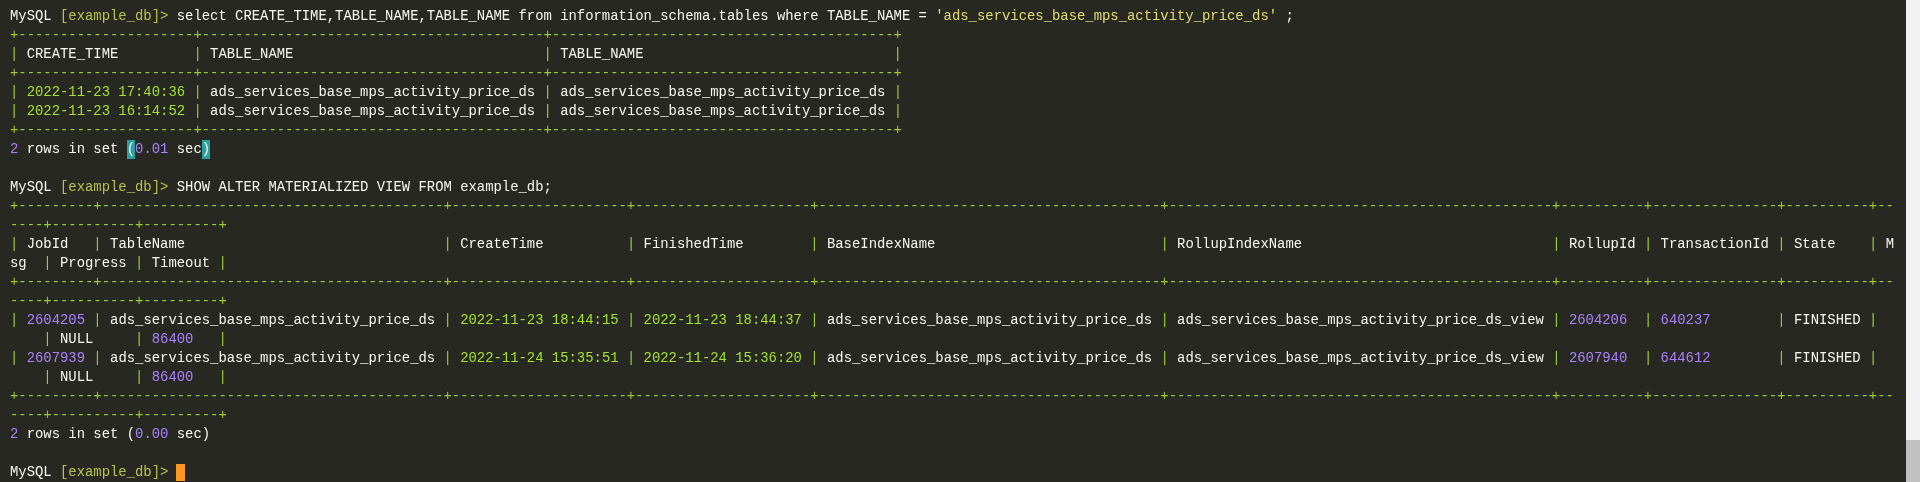  Describe the element at coordinates (1685, 320) in the screenshot. I see `number-text: 640237` at that location.